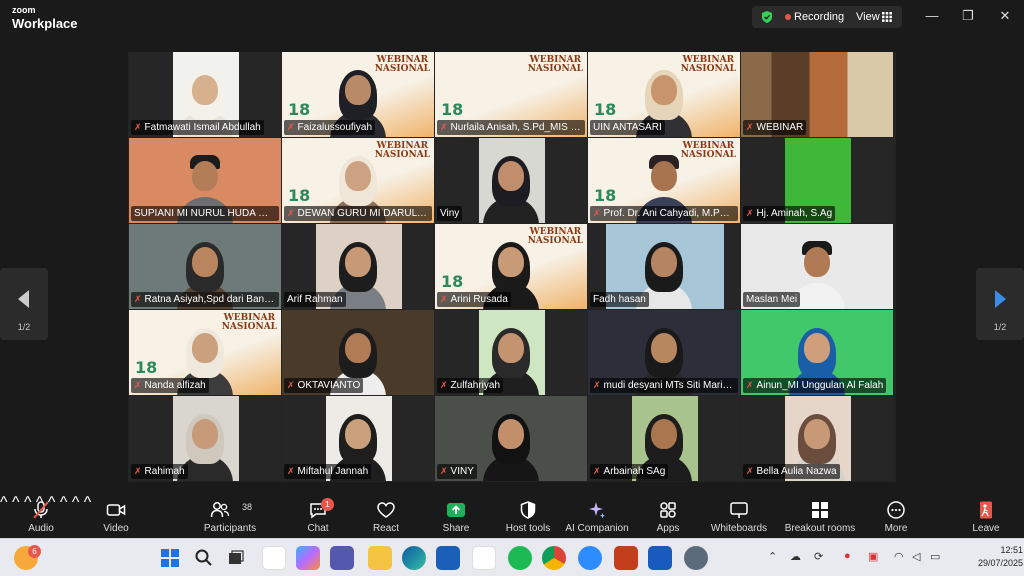 The width and height of the screenshot is (1024, 576). I want to click on participant-tile: ✗ VINY, so click(511, 438).